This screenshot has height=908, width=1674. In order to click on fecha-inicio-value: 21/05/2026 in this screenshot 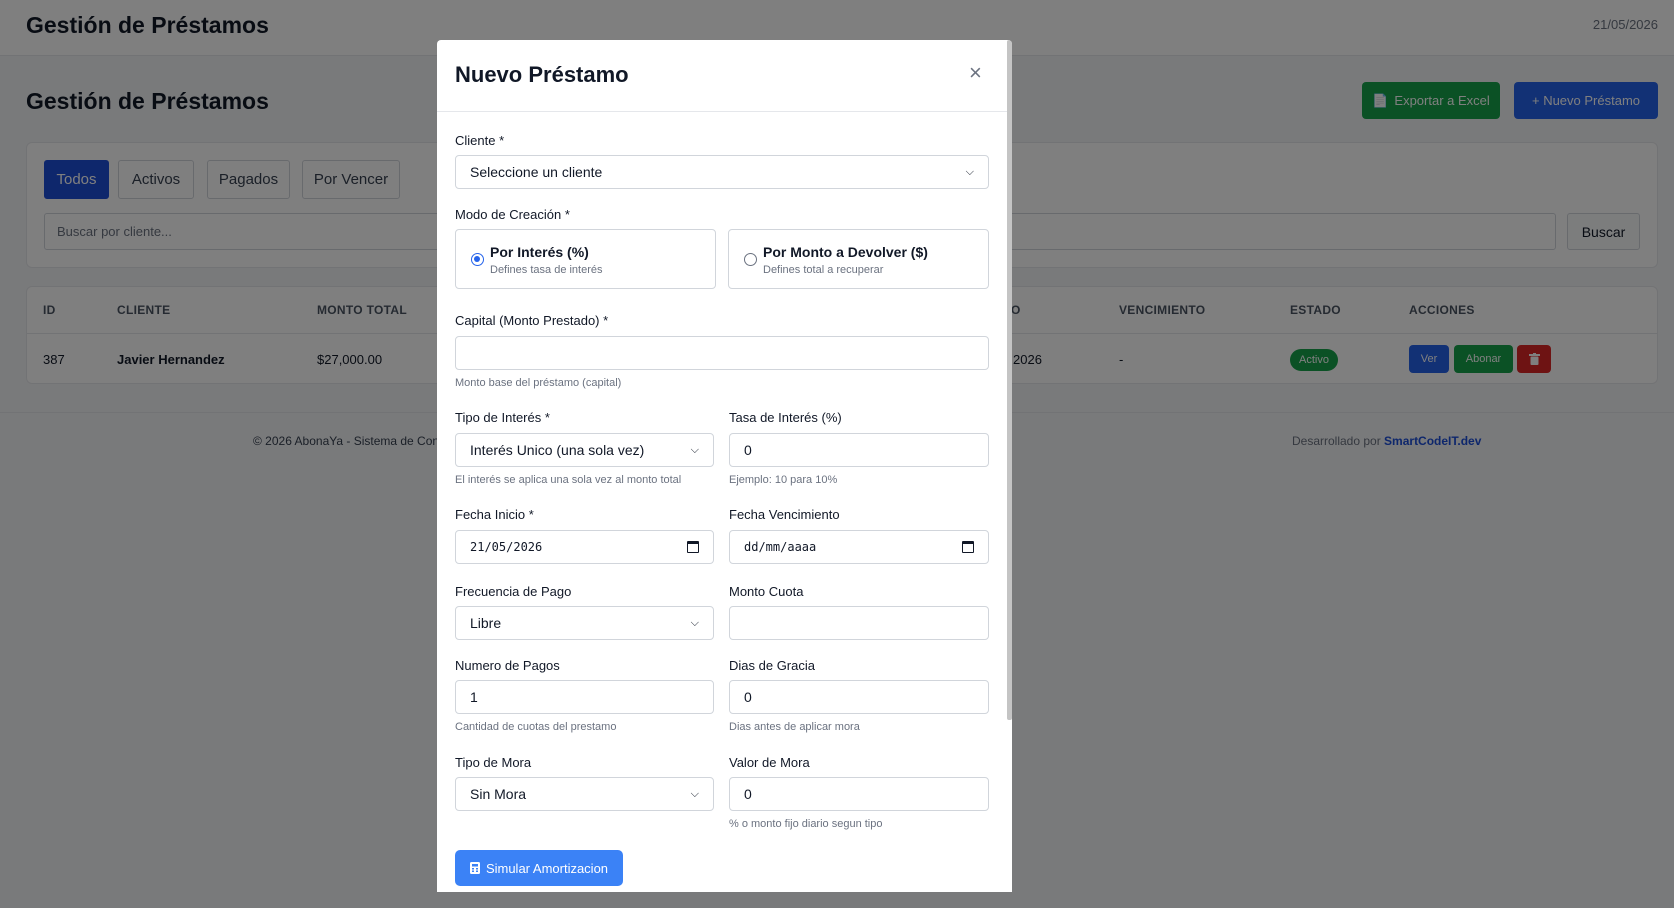, I will do `click(506, 547)`.